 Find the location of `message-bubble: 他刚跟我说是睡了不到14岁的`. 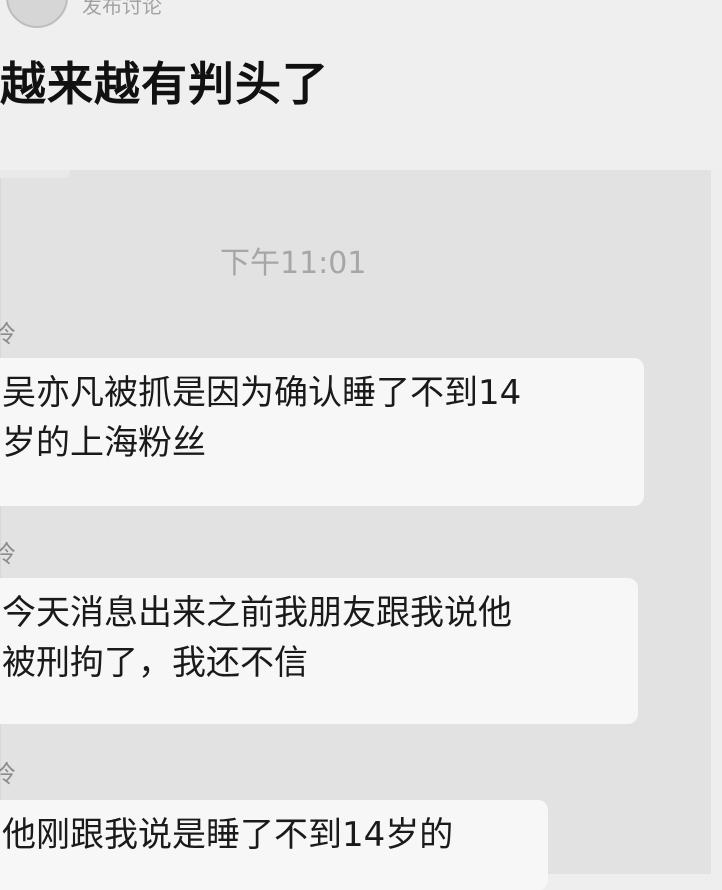

message-bubble: 他刚跟我说是睡了不到14岁的 is located at coordinates (274, 845).